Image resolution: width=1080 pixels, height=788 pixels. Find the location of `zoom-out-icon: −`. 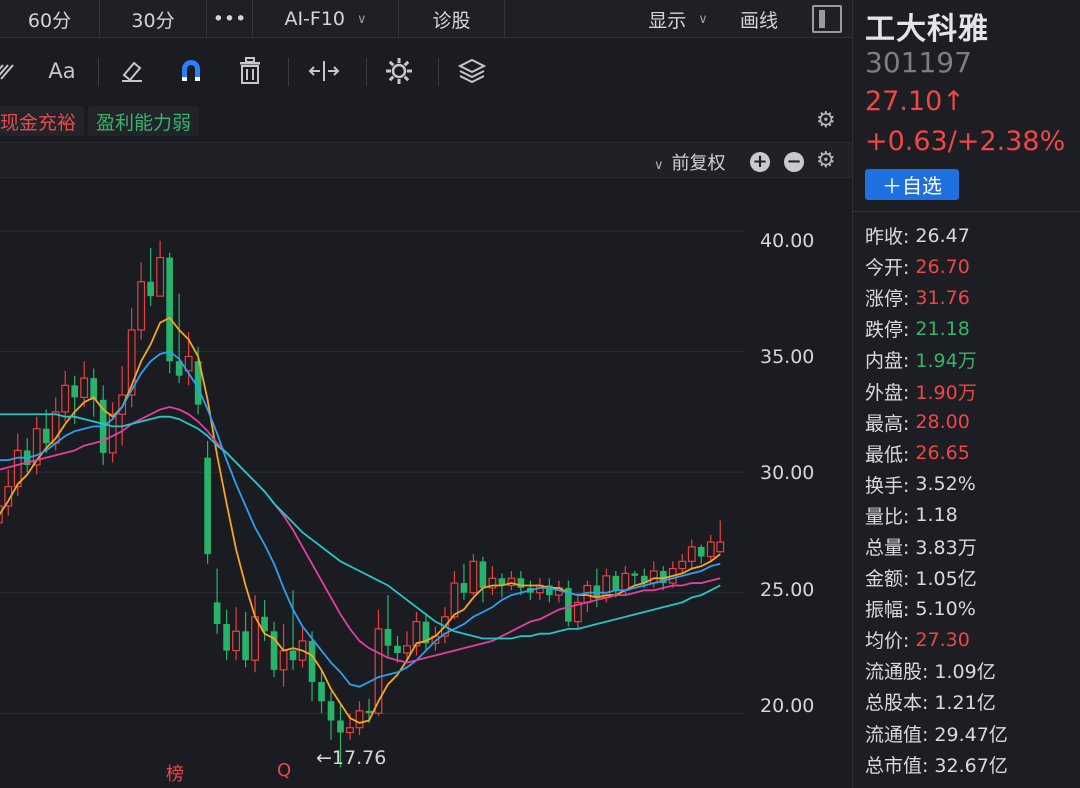

zoom-out-icon: − is located at coordinates (794, 162).